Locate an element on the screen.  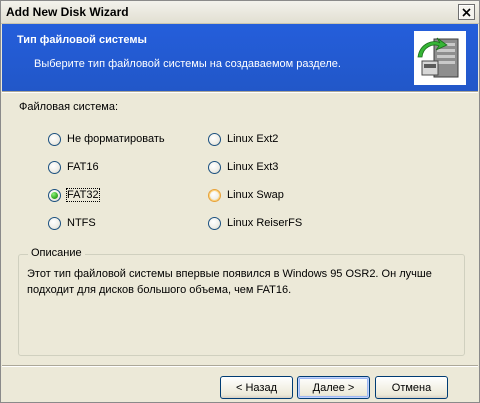
radio-label: FAT32 is located at coordinates (83, 195).